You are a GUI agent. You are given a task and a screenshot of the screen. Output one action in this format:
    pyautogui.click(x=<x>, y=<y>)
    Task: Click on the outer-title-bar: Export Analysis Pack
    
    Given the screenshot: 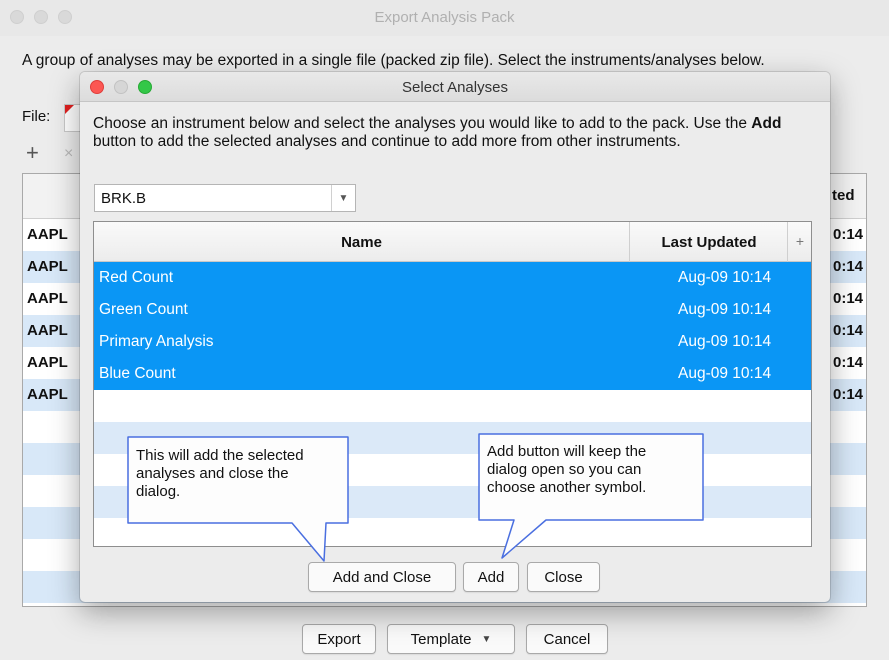 What is the action you would take?
    pyautogui.click(x=444, y=18)
    